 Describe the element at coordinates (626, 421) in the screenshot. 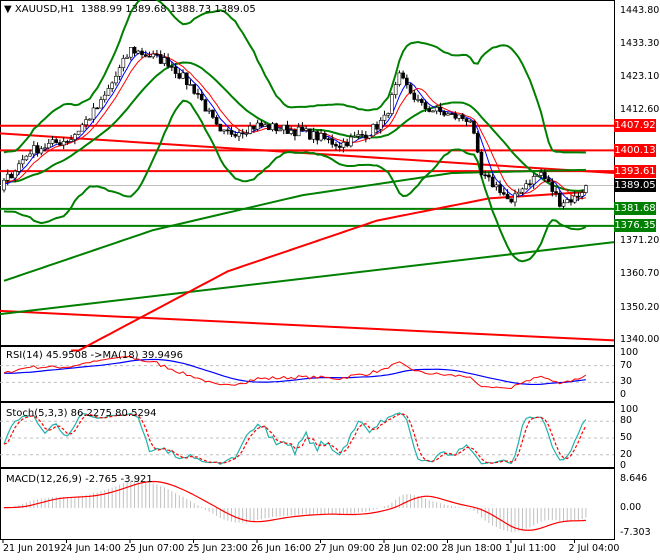

I see `stoch-tick: 80` at that location.